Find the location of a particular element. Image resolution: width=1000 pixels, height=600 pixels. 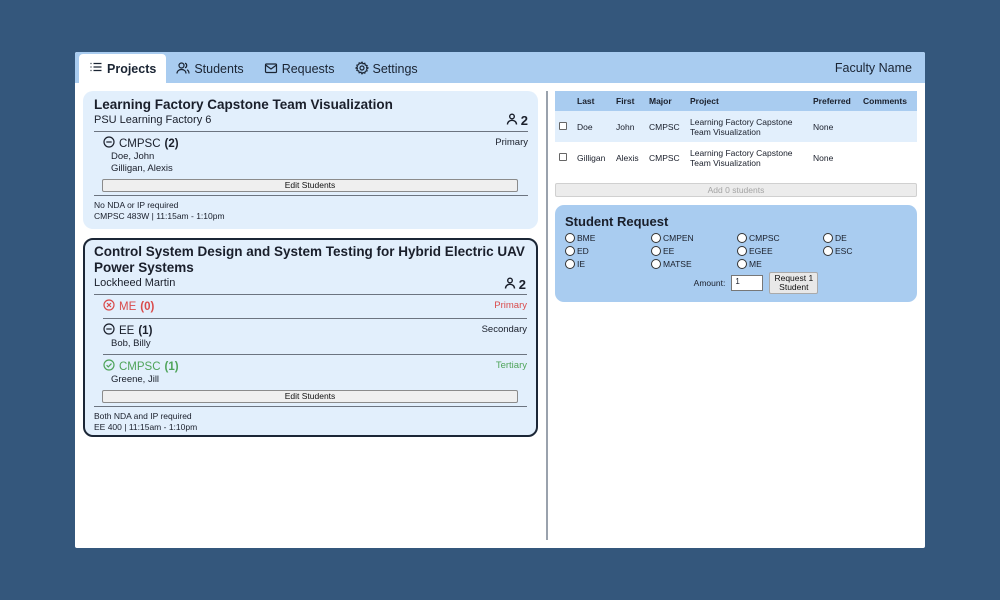

radio-egee: EGEE is located at coordinates (780, 251).